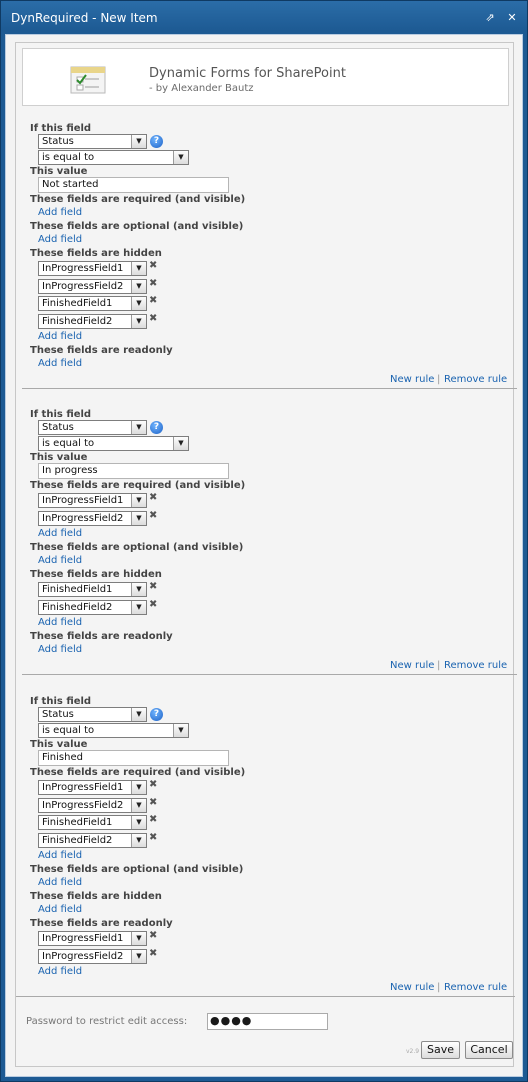  What do you see at coordinates (269, 674) in the screenshot?
I see `rule-divider` at bounding box center [269, 674].